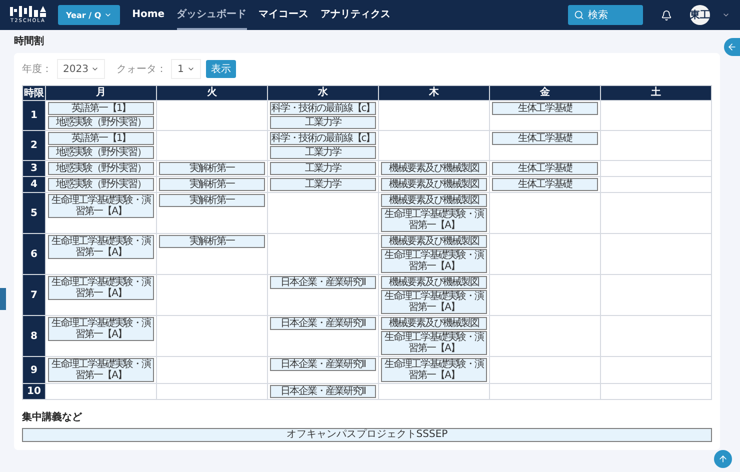  Describe the element at coordinates (355, 15) in the screenshot. I see `nav-link: アナリティクス` at that location.